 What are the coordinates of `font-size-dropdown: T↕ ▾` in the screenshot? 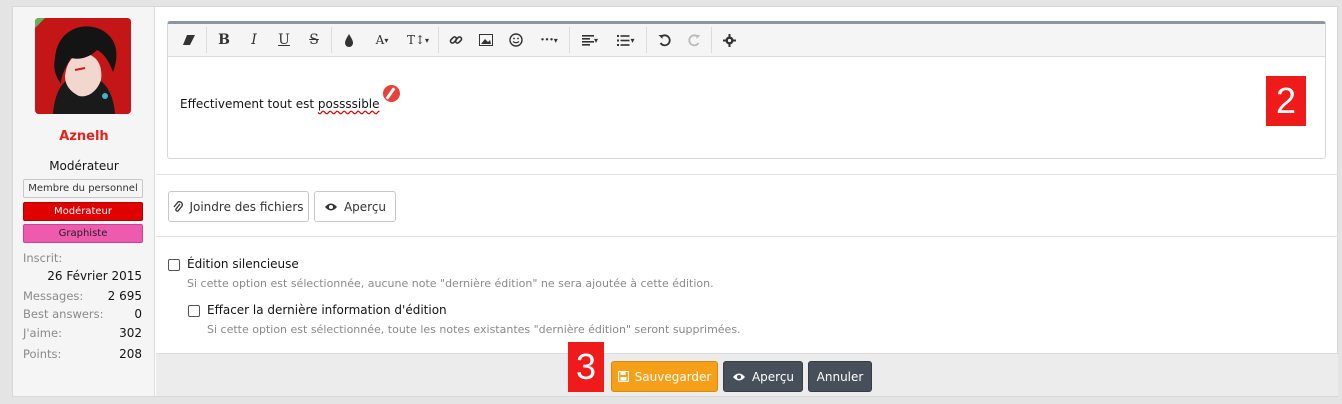 It's located at (418, 40).